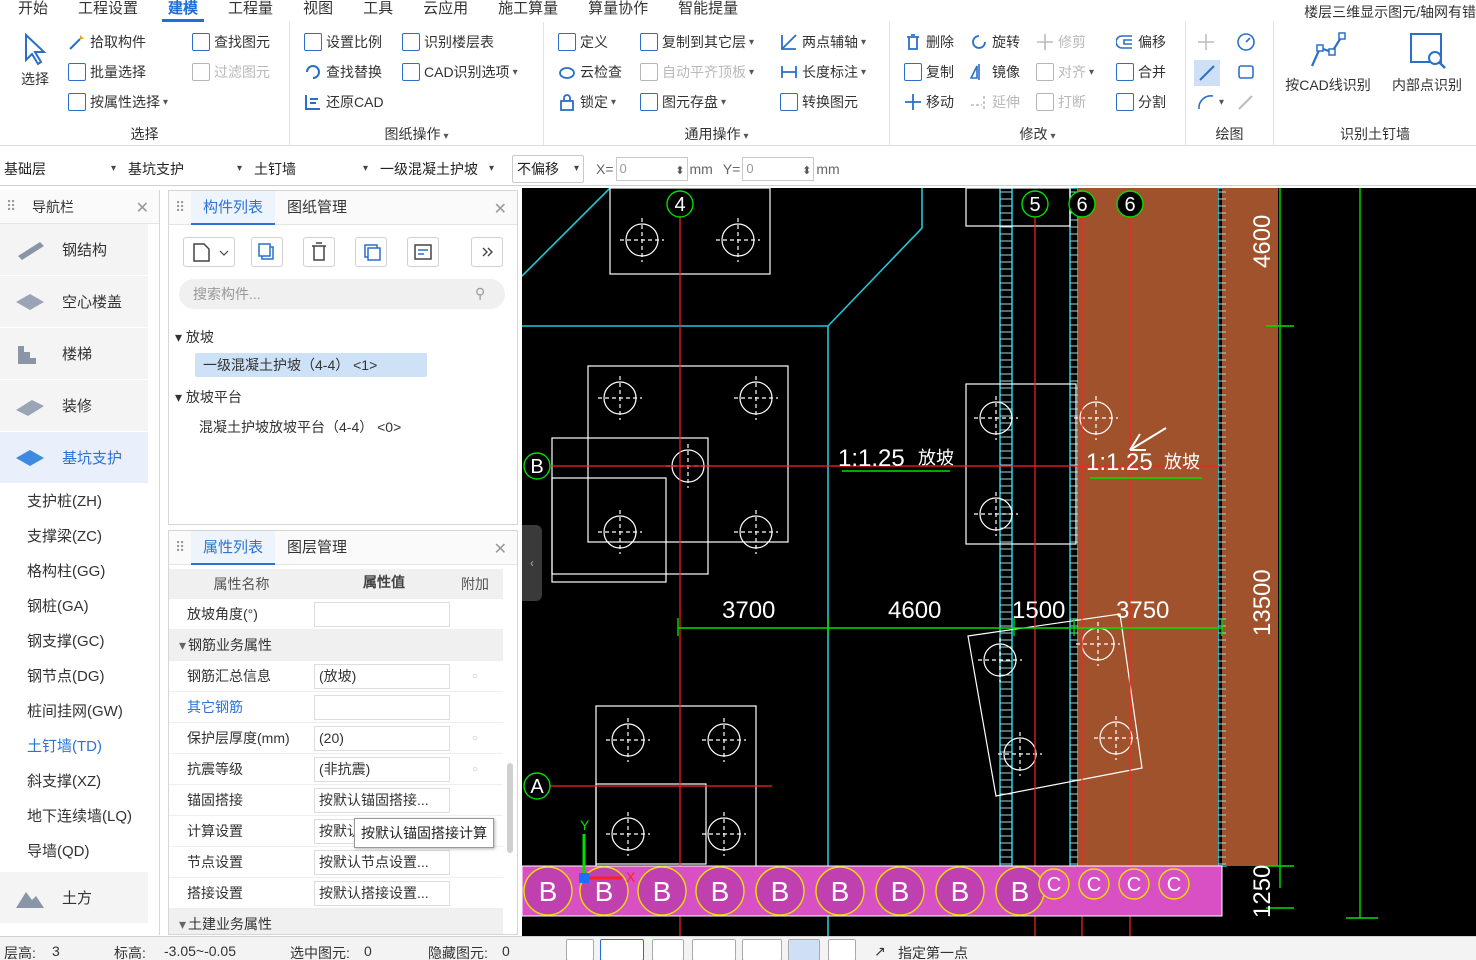 This screenshot has height=960, width=1476. What do you see at coordinates (74, 746) in the screenshot?
I see `nav-item: 土钉墙(TD)` at bounding box center [74, 746].